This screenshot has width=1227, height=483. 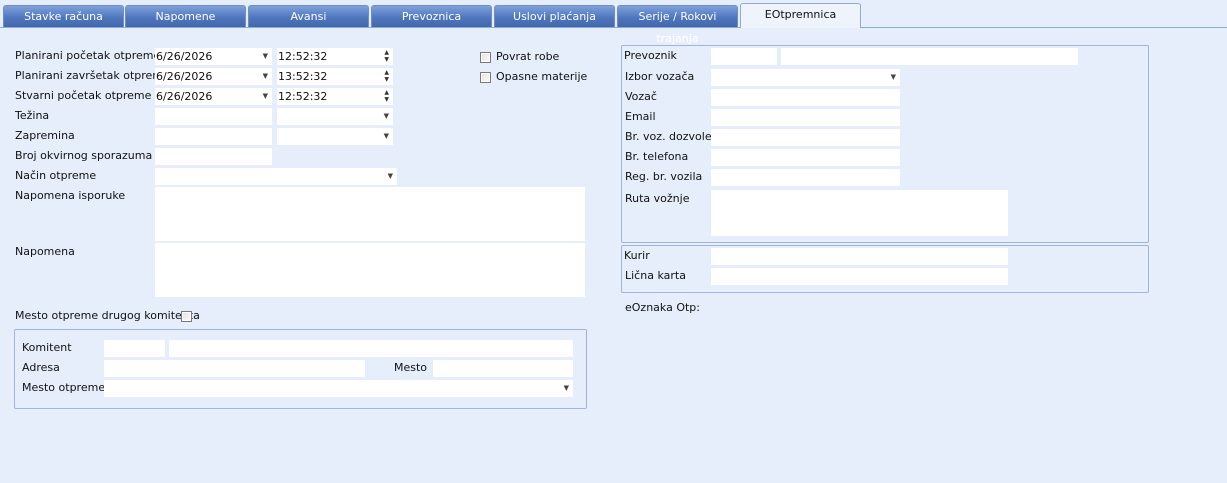 I want to click on place-label: Mesto, so click(x=411, y=367).